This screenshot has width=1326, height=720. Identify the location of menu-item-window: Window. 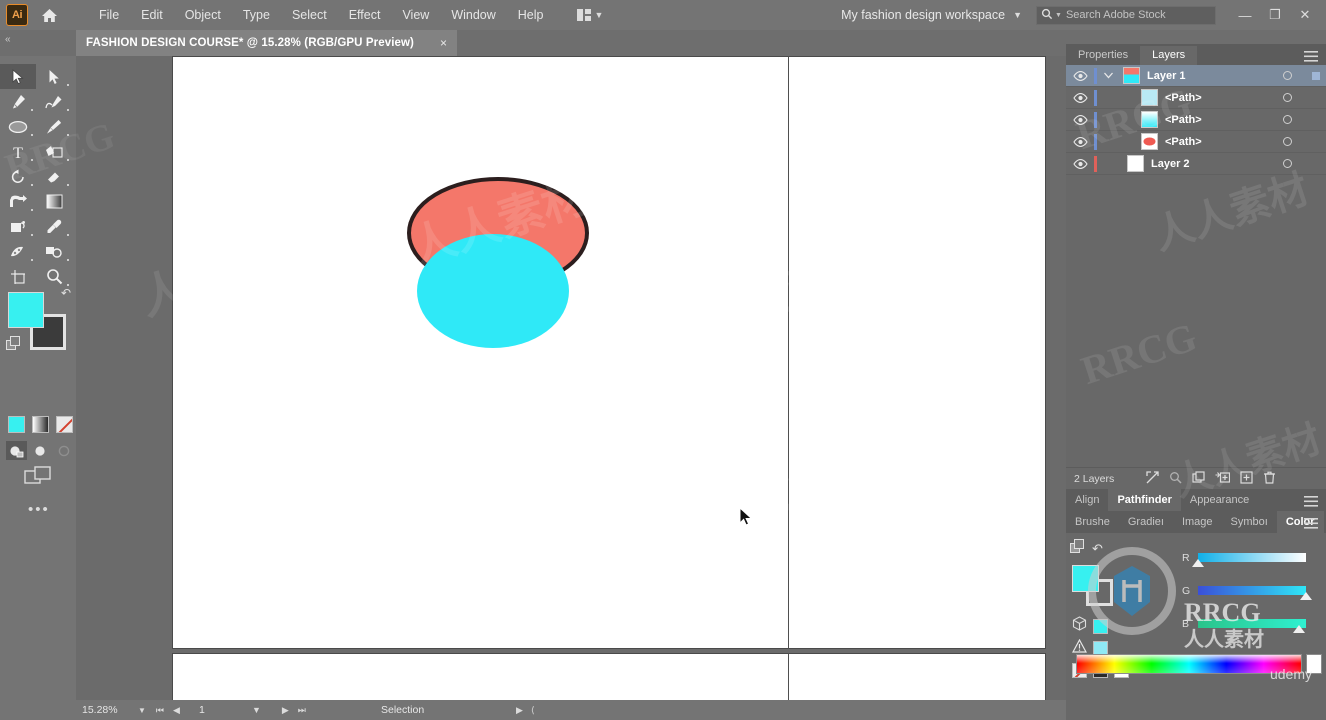
(473, 15).